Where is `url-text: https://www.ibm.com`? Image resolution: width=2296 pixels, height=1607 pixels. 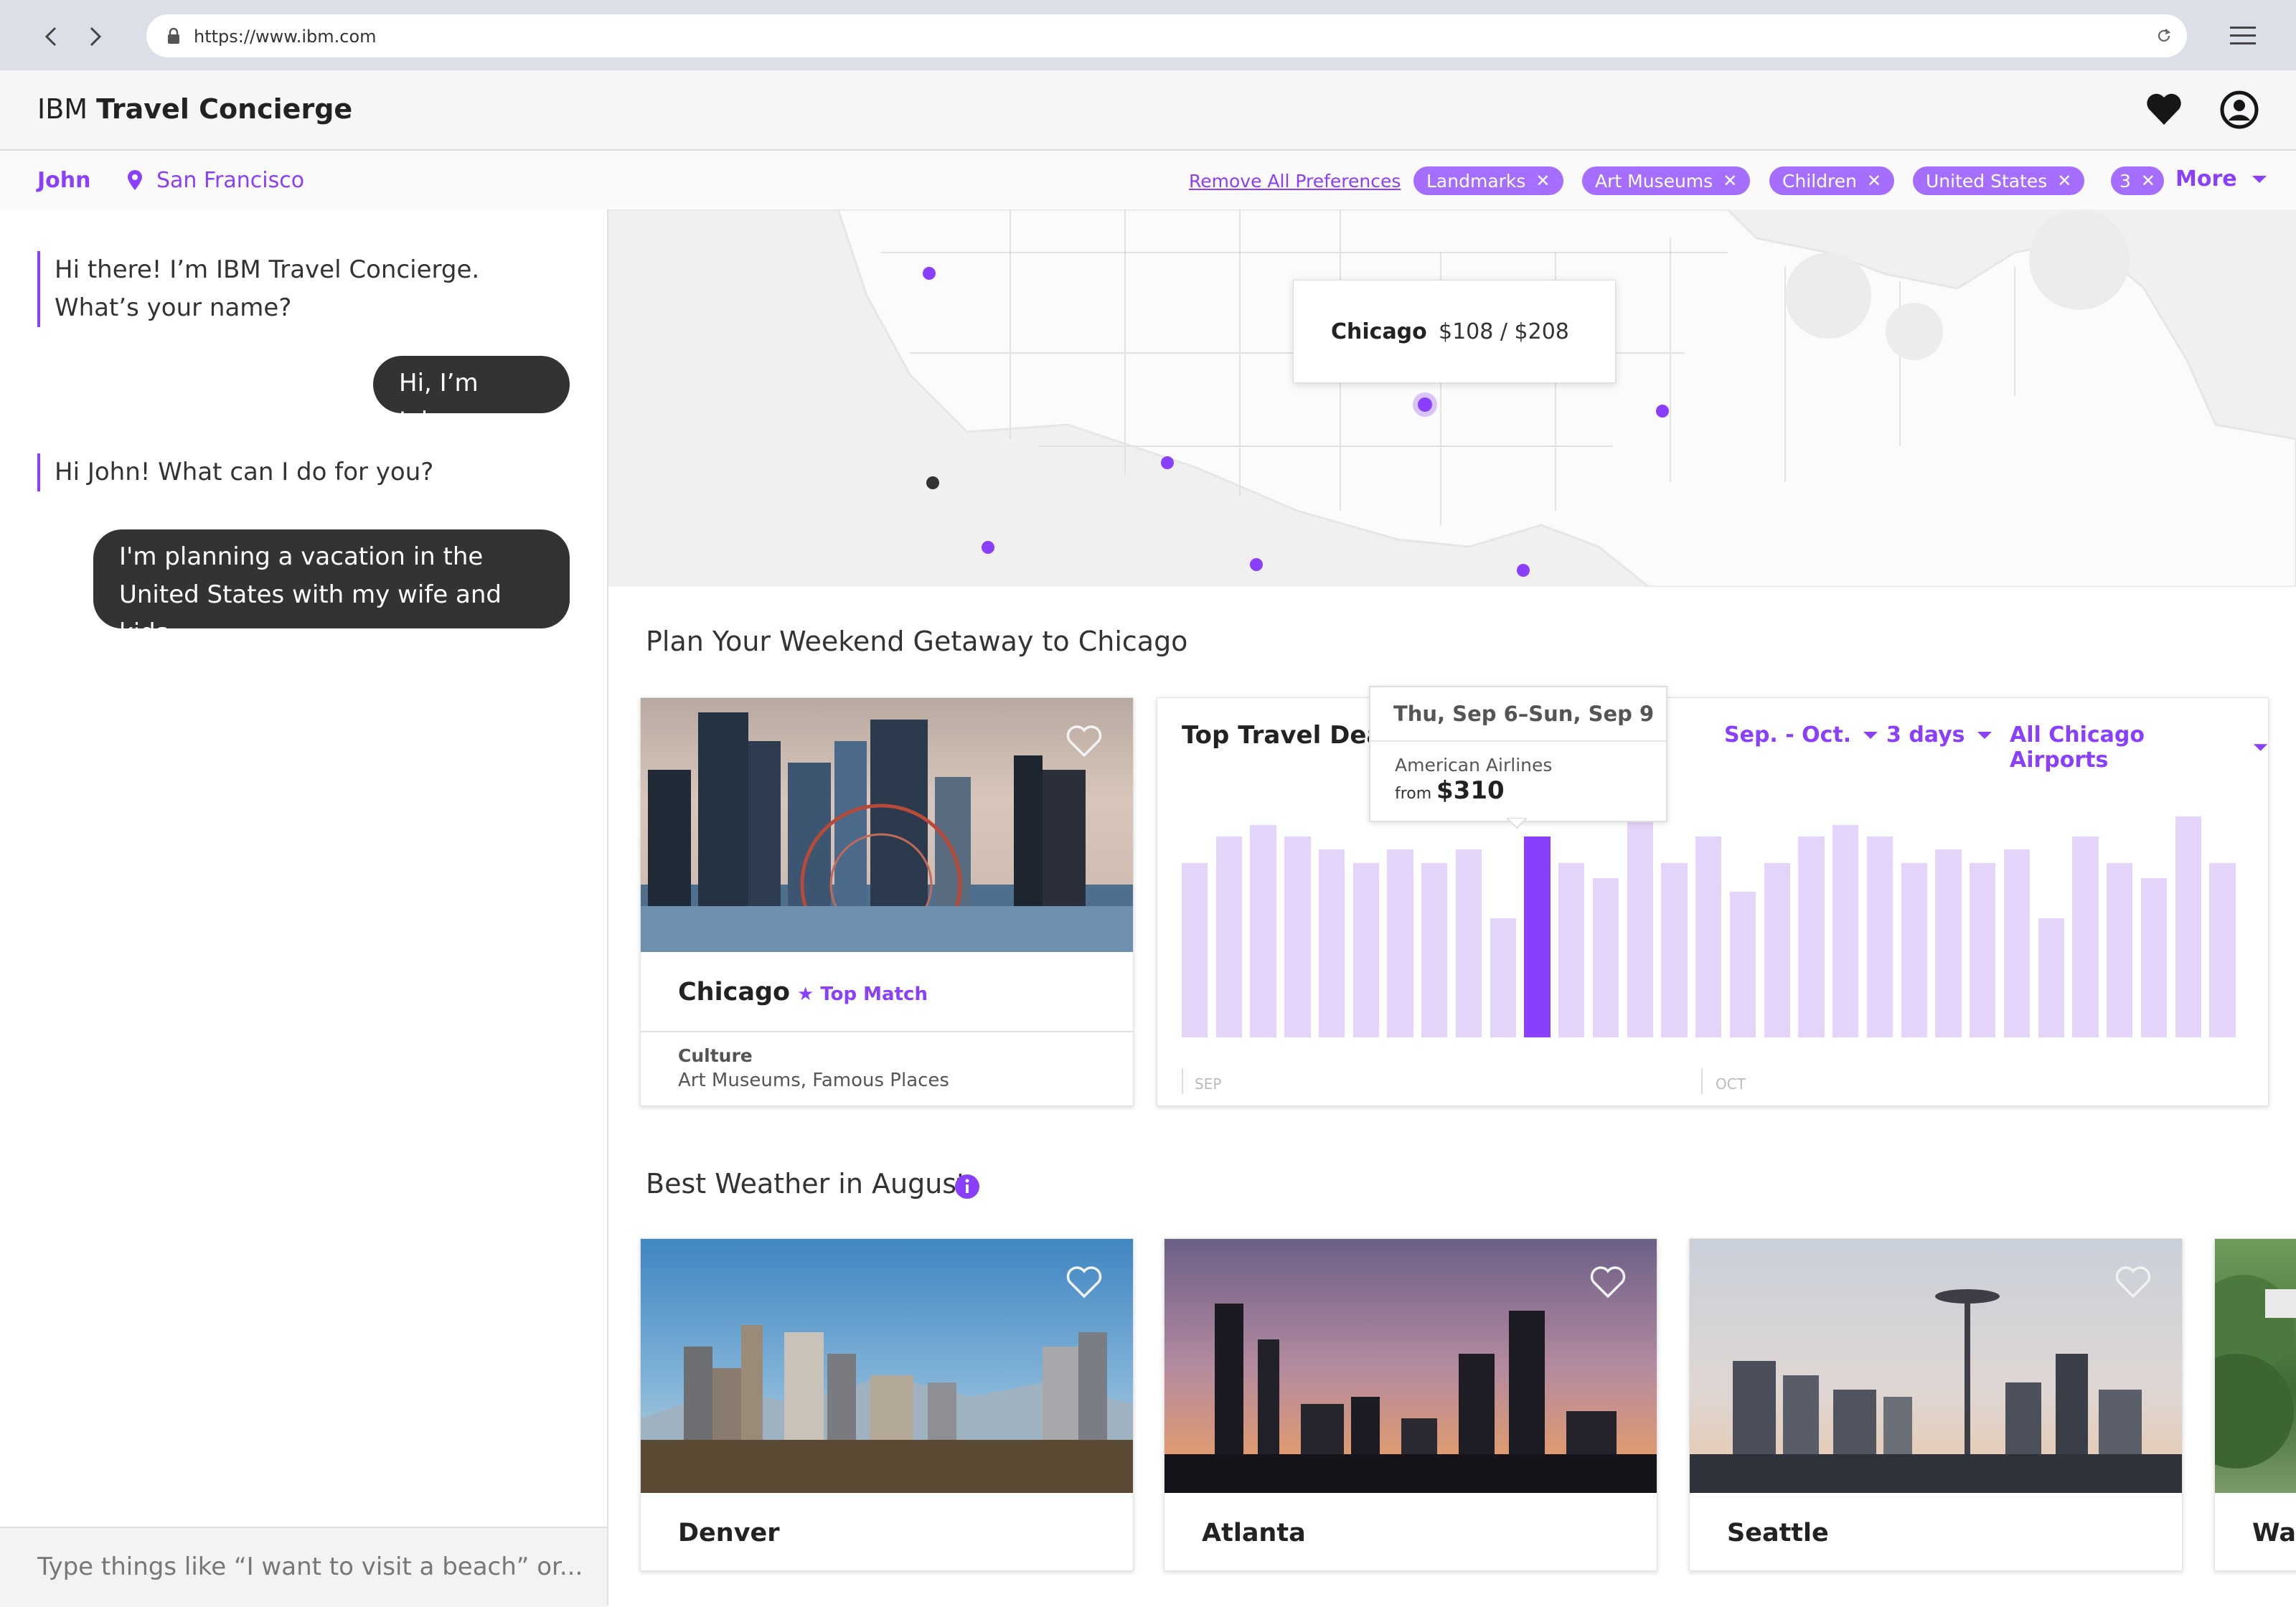 url-text: https://www.ibm.com is located at coordinates (285, 37).